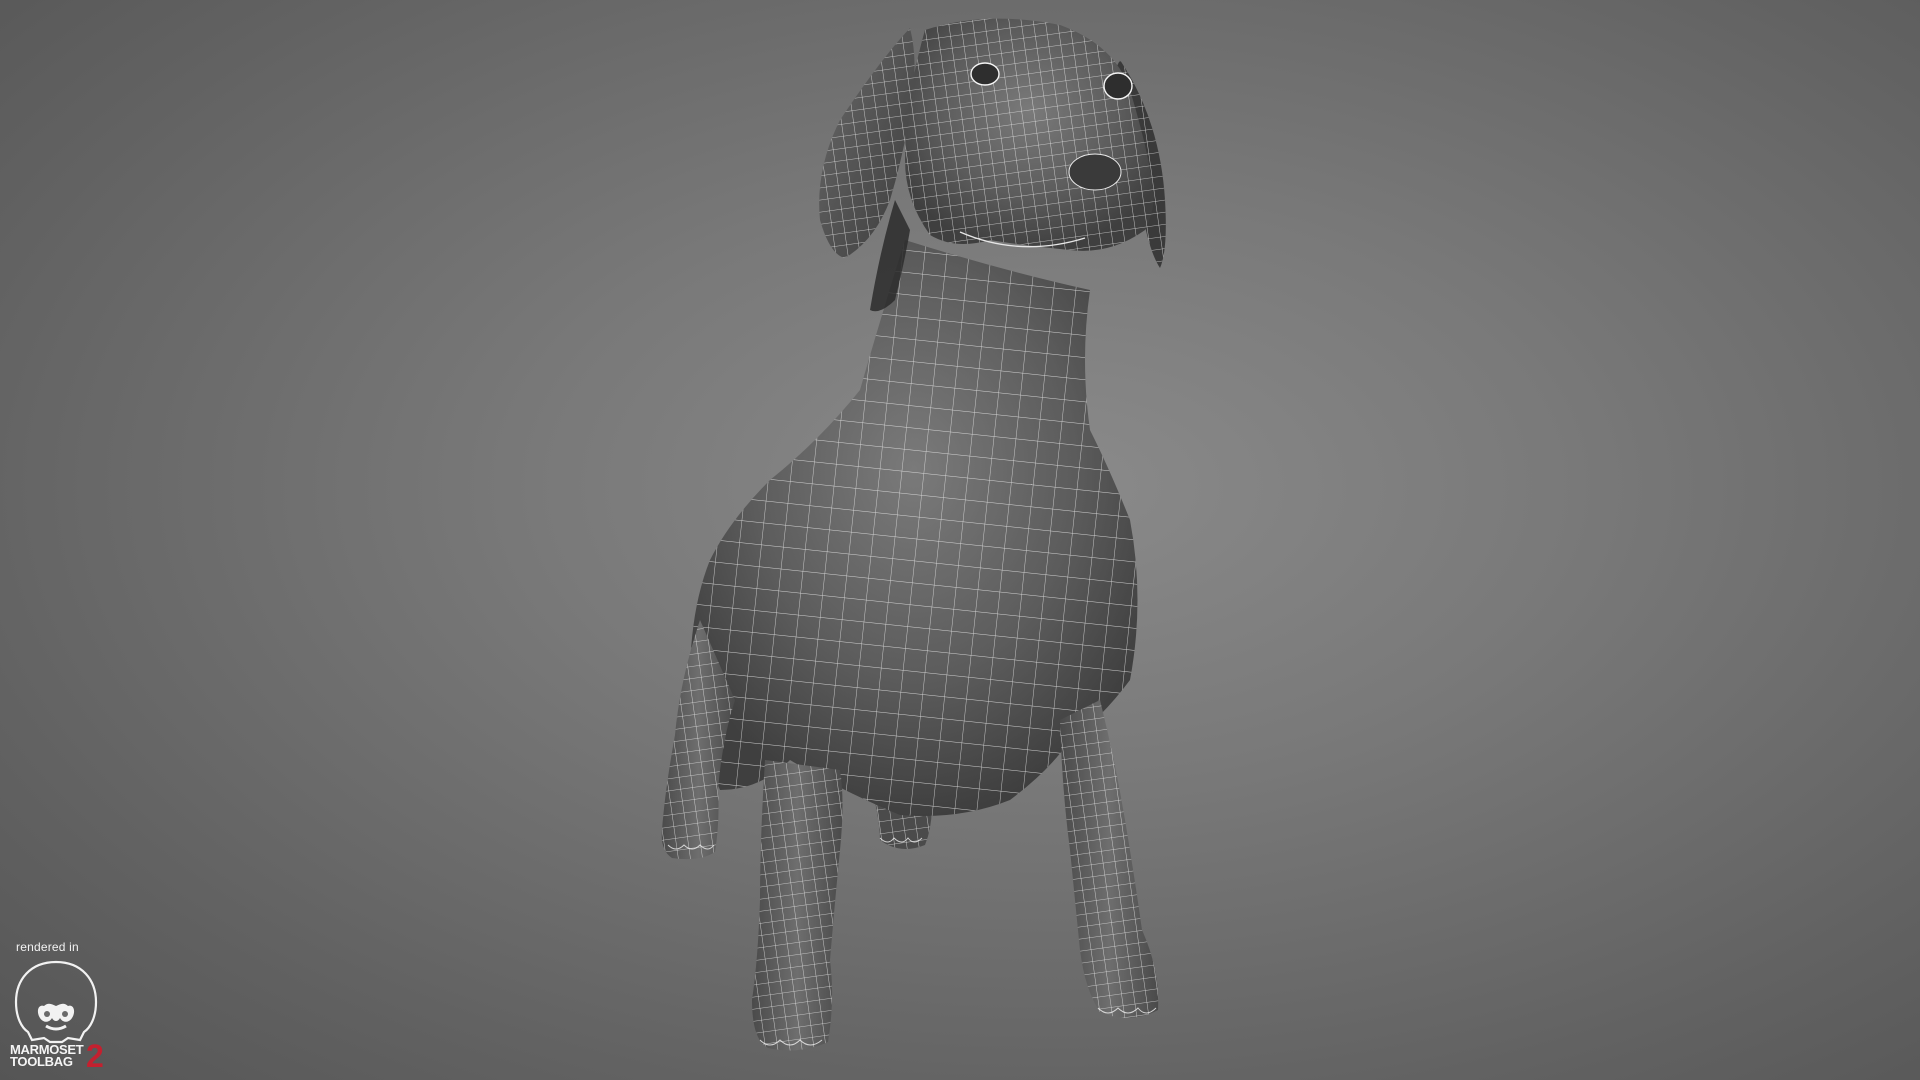 This screenshot has height=1080, width=1920. Describe the element at coordinates (1029, 134) in the screenshot. I see `dog-head` at that location.